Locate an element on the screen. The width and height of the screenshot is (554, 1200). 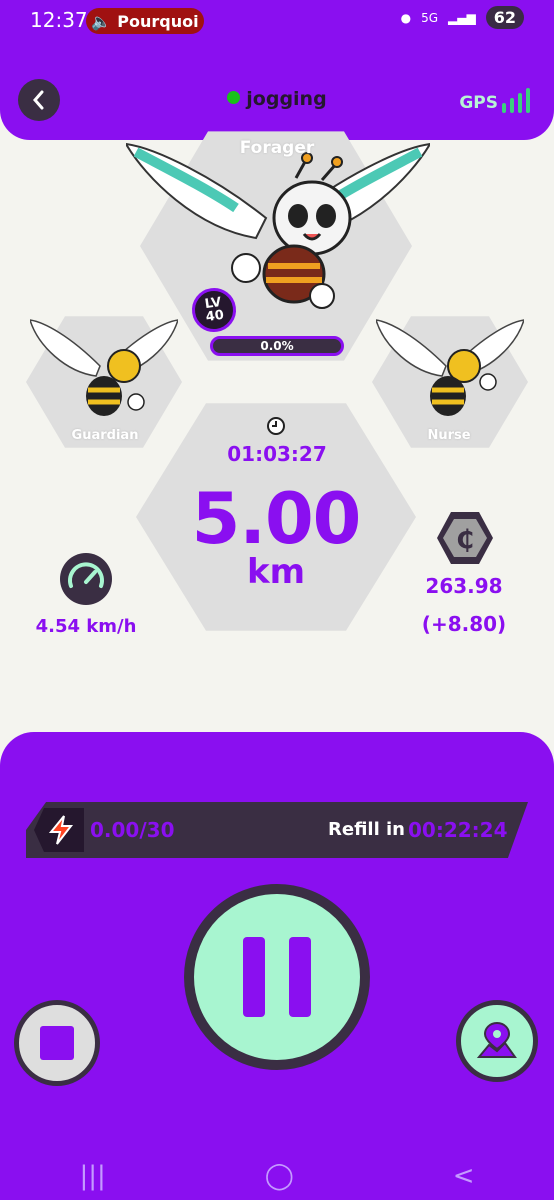
forager-name: Forager is located at coordinates (277, 148).